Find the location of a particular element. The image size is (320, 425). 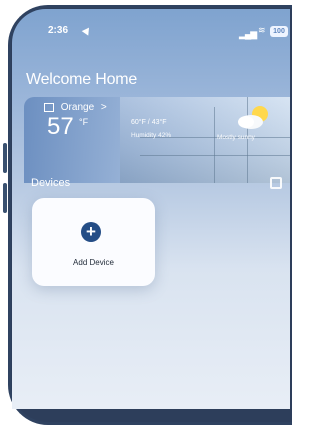

volume-up-button is located at coordinates (5, 158).